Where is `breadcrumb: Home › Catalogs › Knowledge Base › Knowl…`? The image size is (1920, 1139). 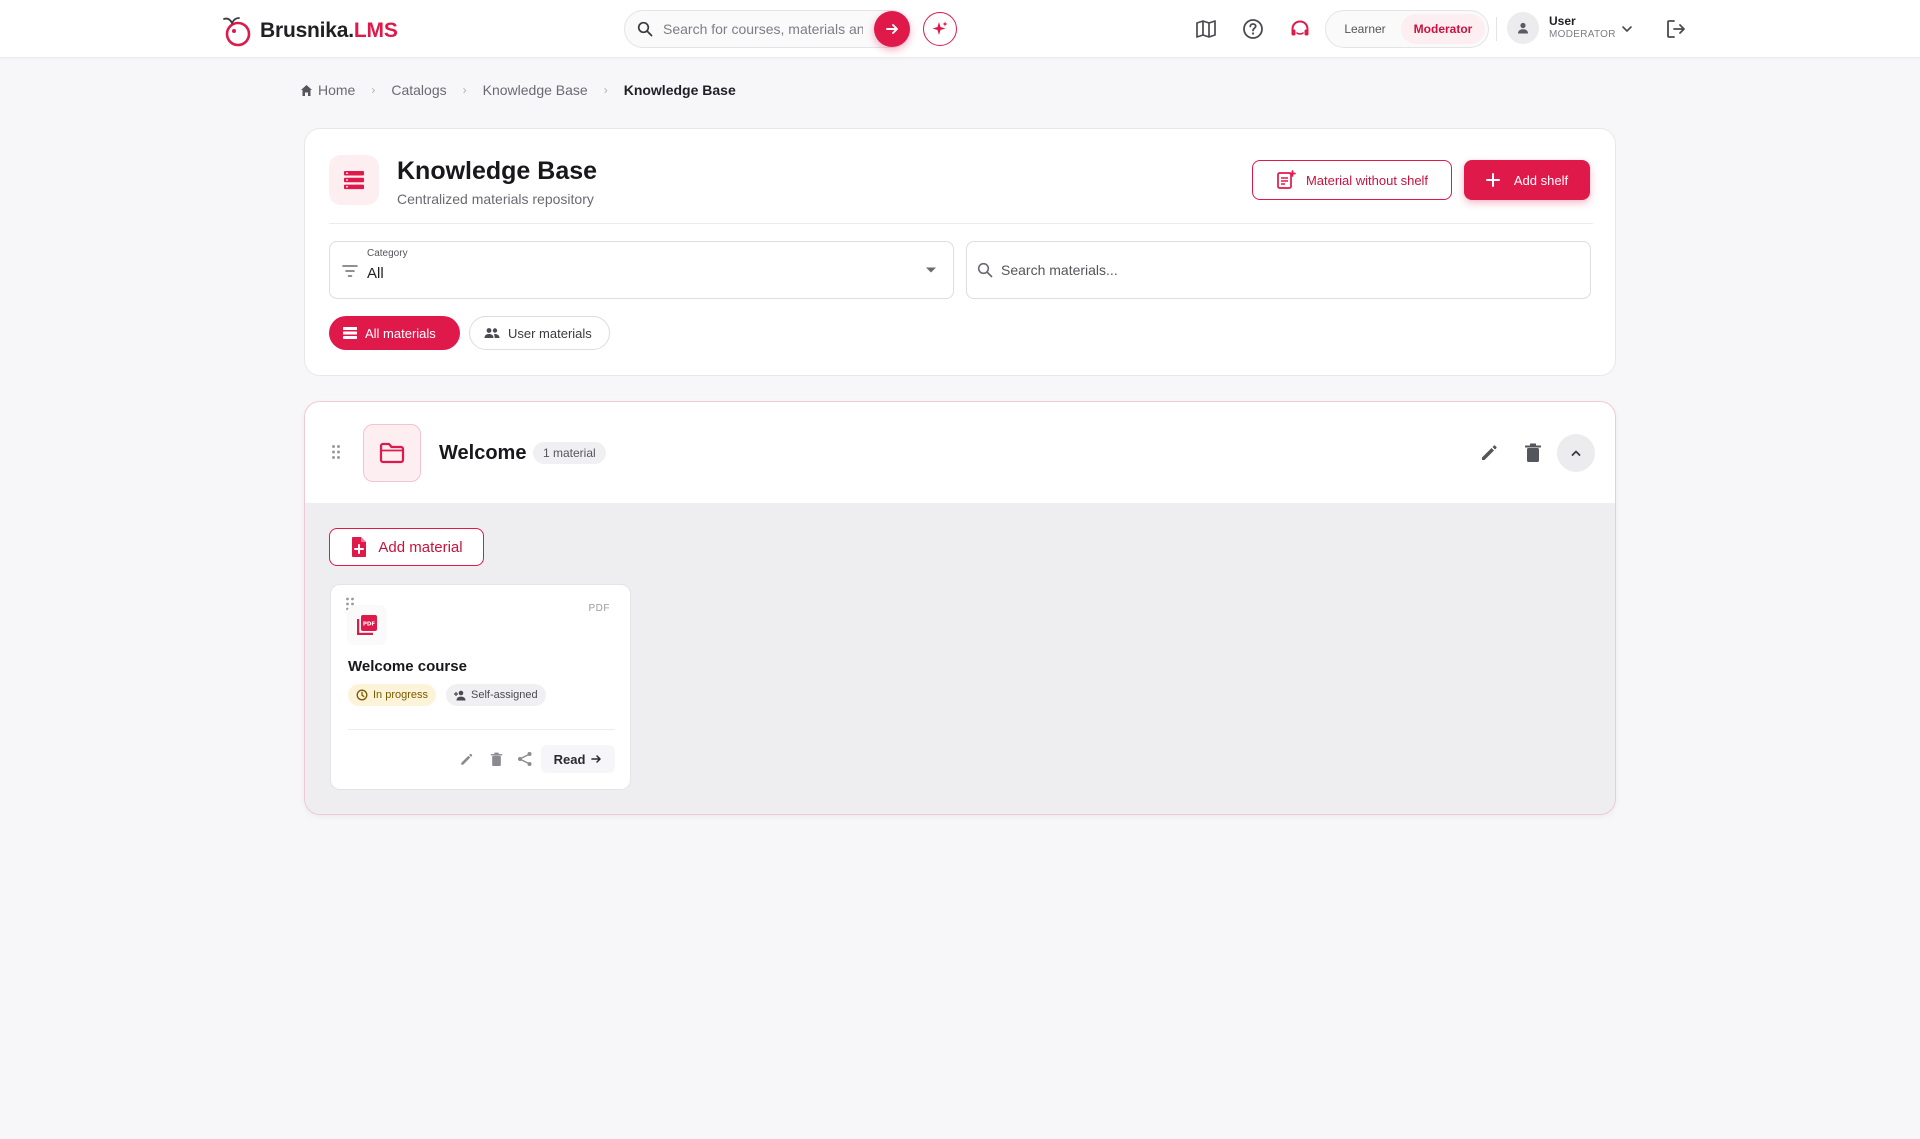
breadcrumb: Home › Catalogs › Knowledge Base › Knowl… is located at coordinates (518, 90).